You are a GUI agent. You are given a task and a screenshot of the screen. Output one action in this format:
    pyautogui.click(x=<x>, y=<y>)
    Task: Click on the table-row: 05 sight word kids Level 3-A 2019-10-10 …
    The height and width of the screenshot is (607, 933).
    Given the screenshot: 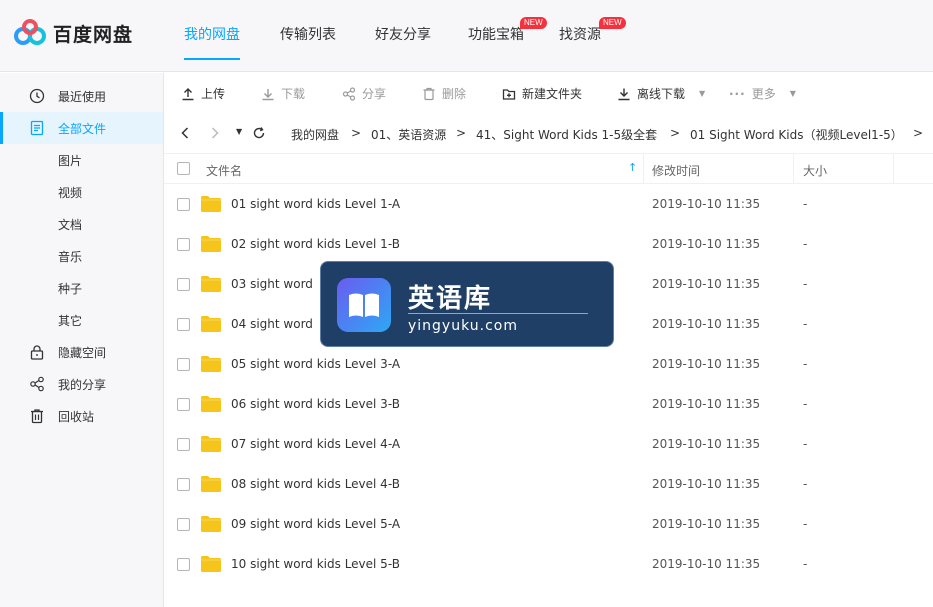 What is the action you would take?
    pyautogui.click(x=548, y=364)
    